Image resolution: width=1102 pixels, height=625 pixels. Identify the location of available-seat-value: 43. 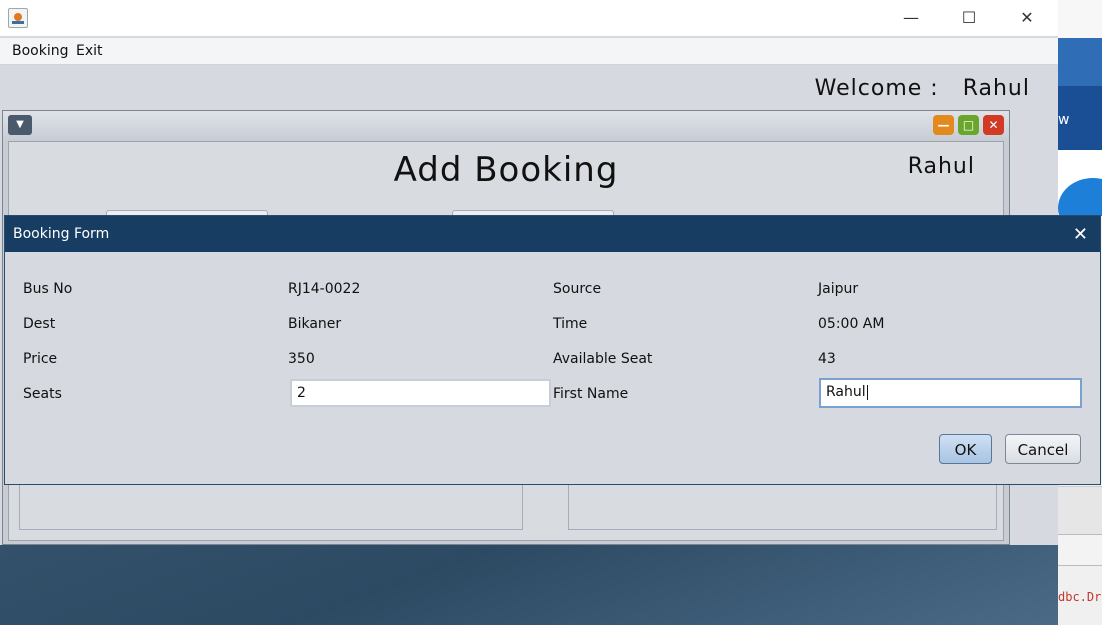
(827, 359).